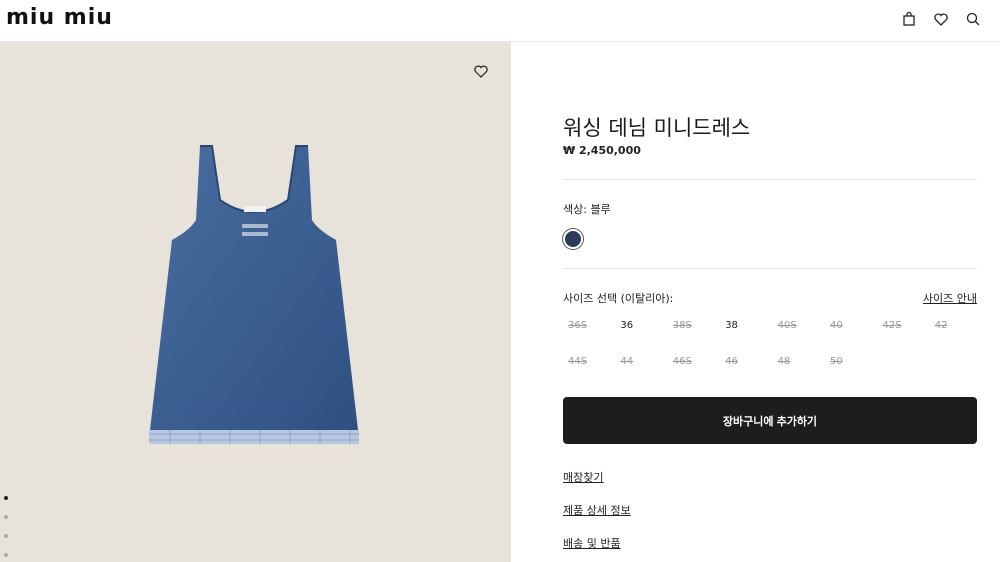 Image resolution: width=1000 pixels, height=562 pixels. Describe the element at coordinates (950, 298) in the screenshot. I see `size-guide-link: 사이즈 안내` at that location.